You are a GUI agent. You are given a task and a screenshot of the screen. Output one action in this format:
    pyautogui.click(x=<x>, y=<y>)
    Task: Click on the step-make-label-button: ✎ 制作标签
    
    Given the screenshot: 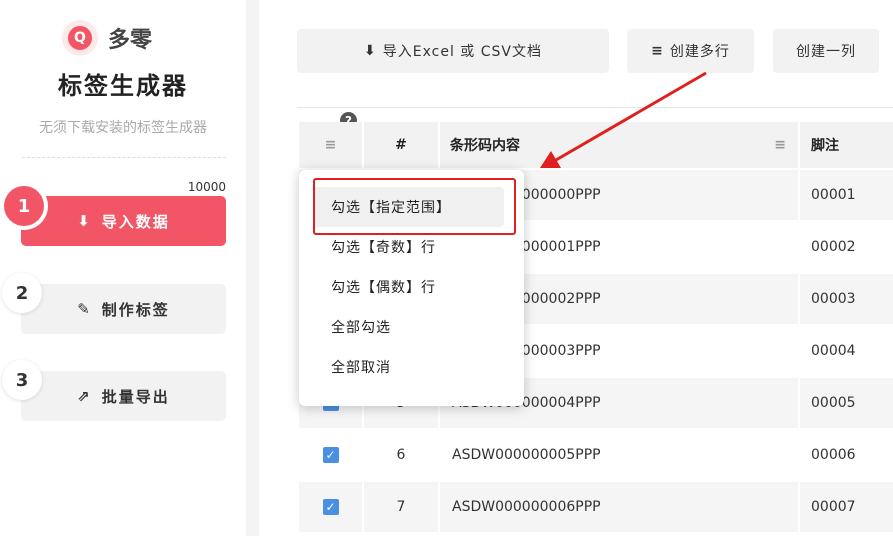 What is the action you would take?
    pyautogui.click(x=123, y=309)
    